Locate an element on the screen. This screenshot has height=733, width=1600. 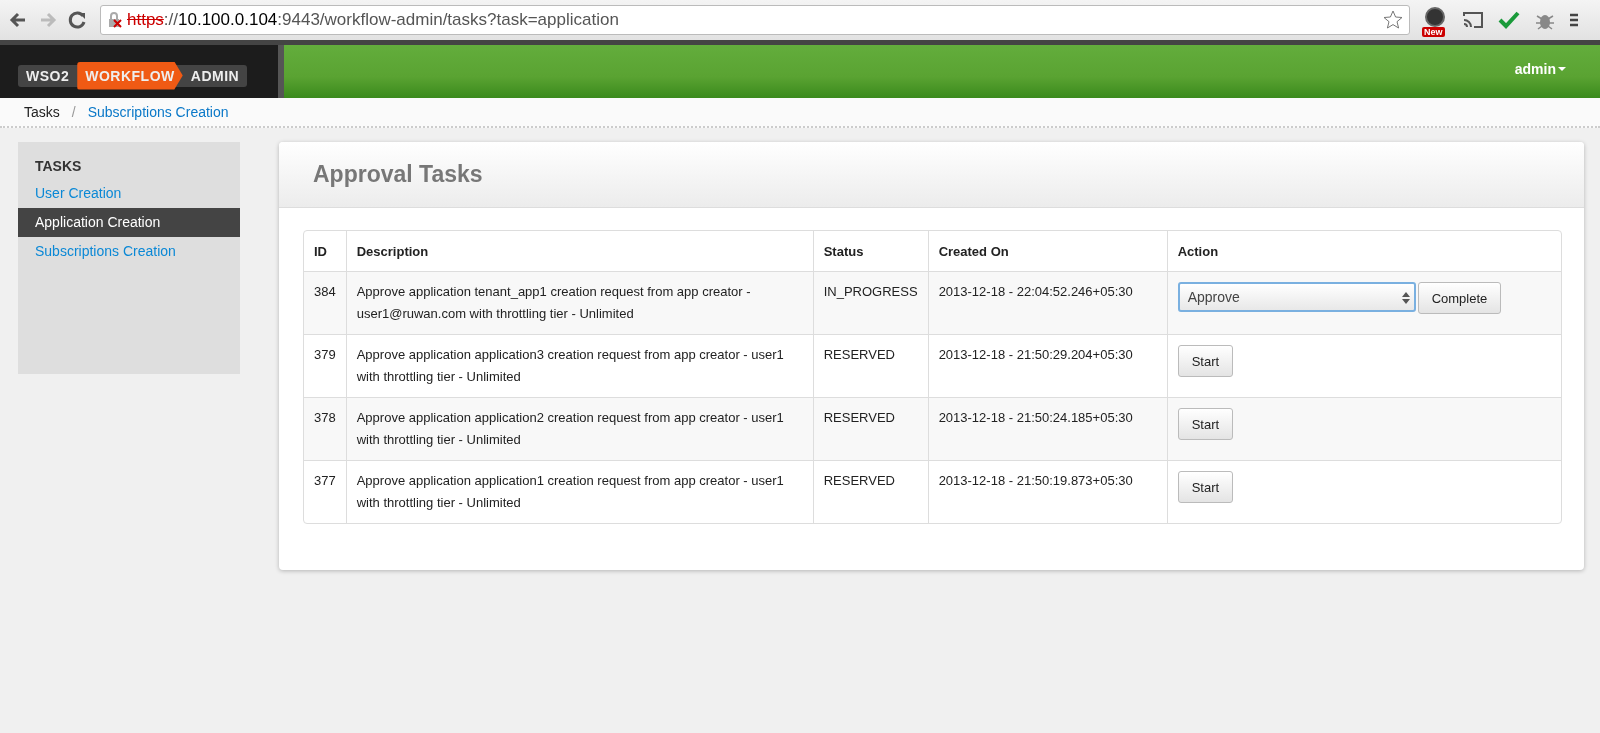
caret-icon is located at coordinates (1562, 68).